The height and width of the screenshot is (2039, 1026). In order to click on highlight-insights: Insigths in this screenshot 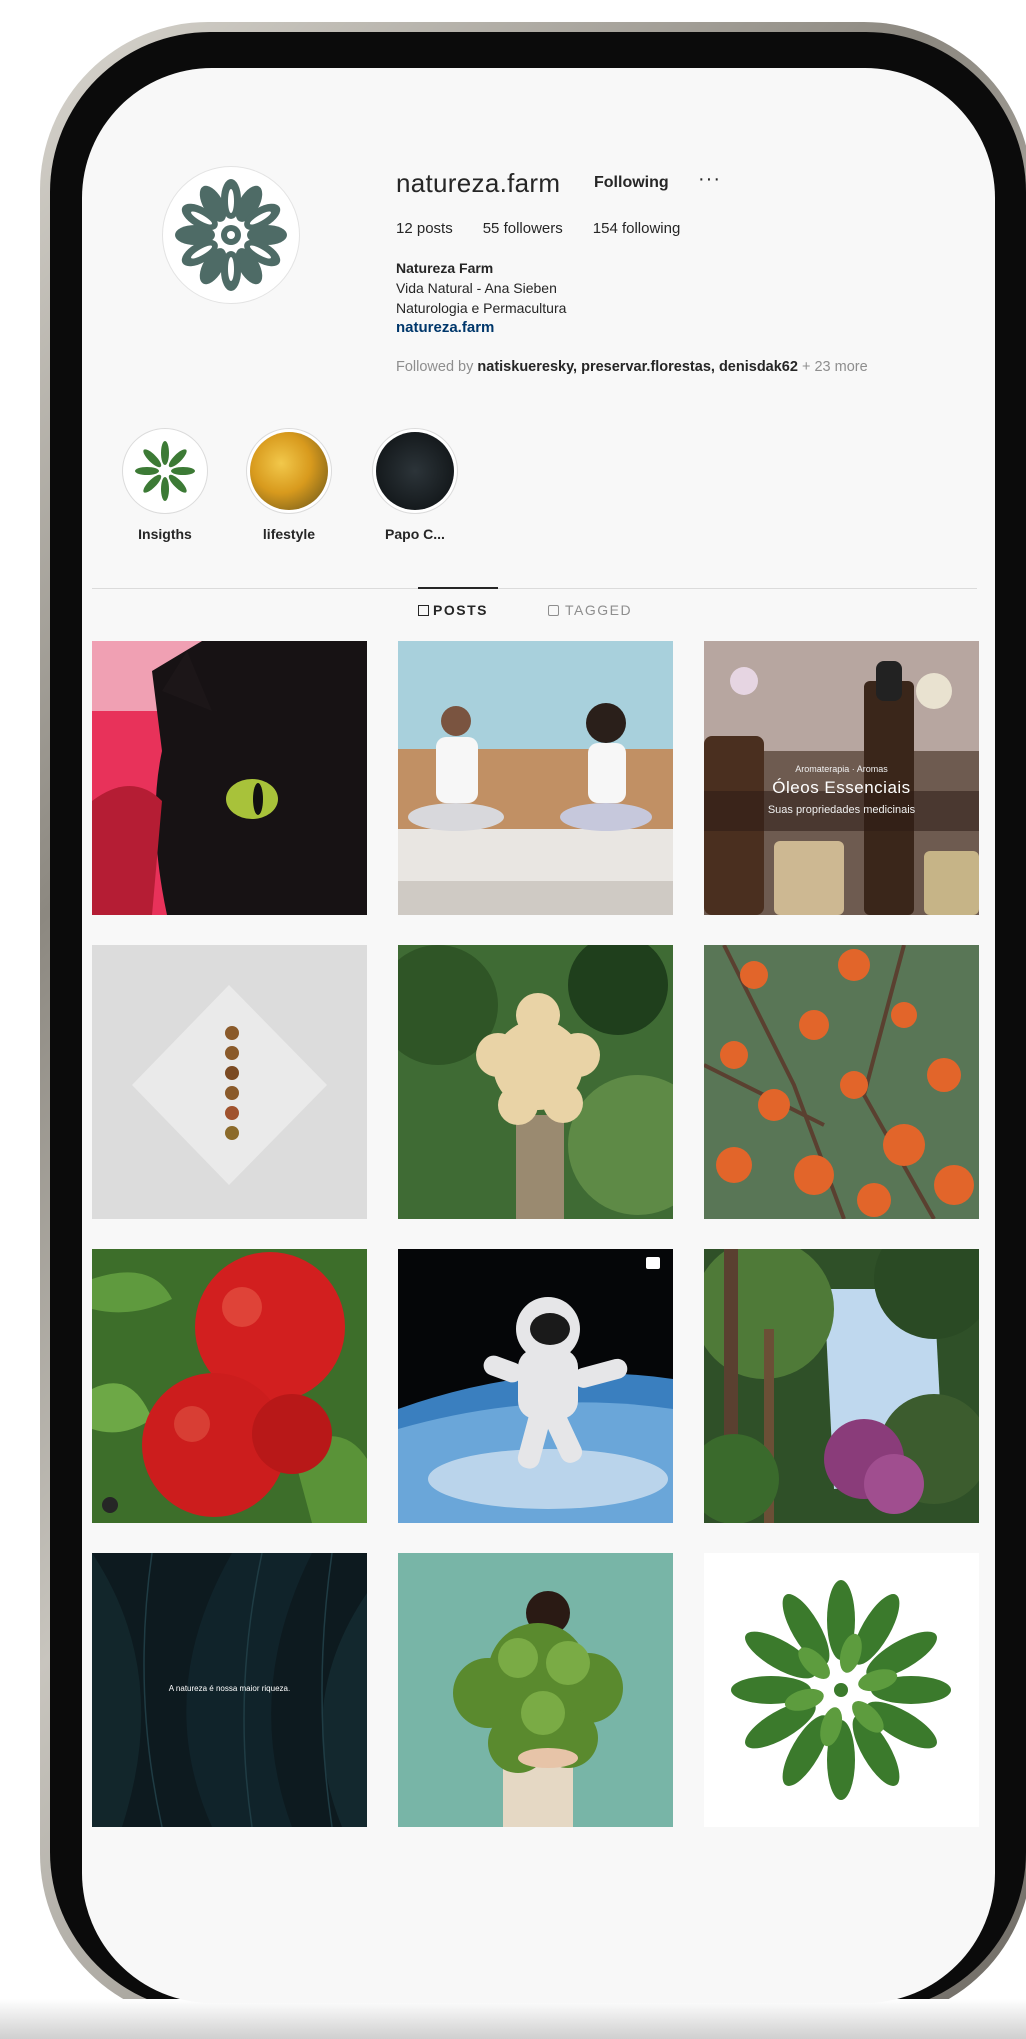, I will do `click(165, 485)`.